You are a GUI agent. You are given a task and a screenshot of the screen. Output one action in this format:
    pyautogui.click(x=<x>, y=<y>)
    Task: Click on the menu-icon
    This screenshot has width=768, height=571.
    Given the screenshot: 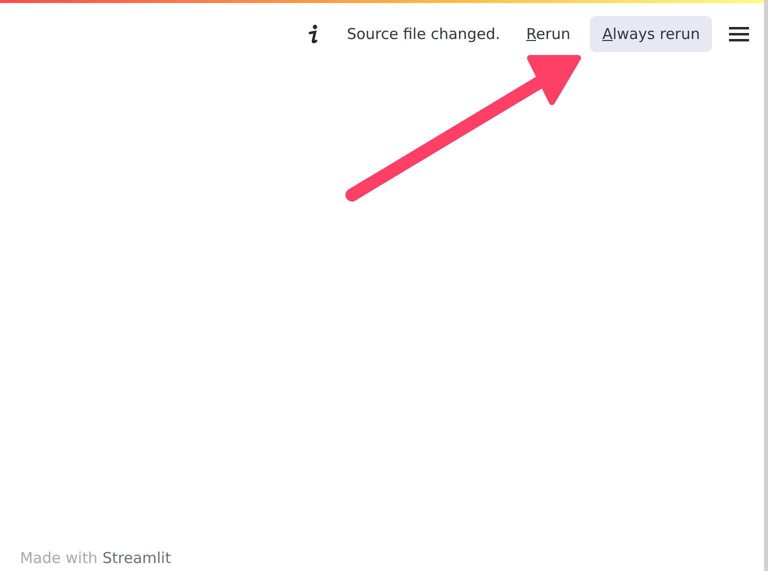 What is the action you would take?
    pyautogui.click(x=739, y=34)
    